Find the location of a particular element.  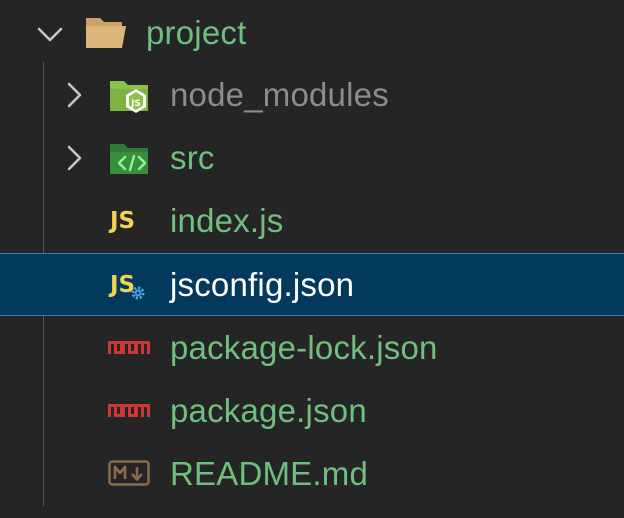

tree-item-label: src is located at coordinates (192, 157).